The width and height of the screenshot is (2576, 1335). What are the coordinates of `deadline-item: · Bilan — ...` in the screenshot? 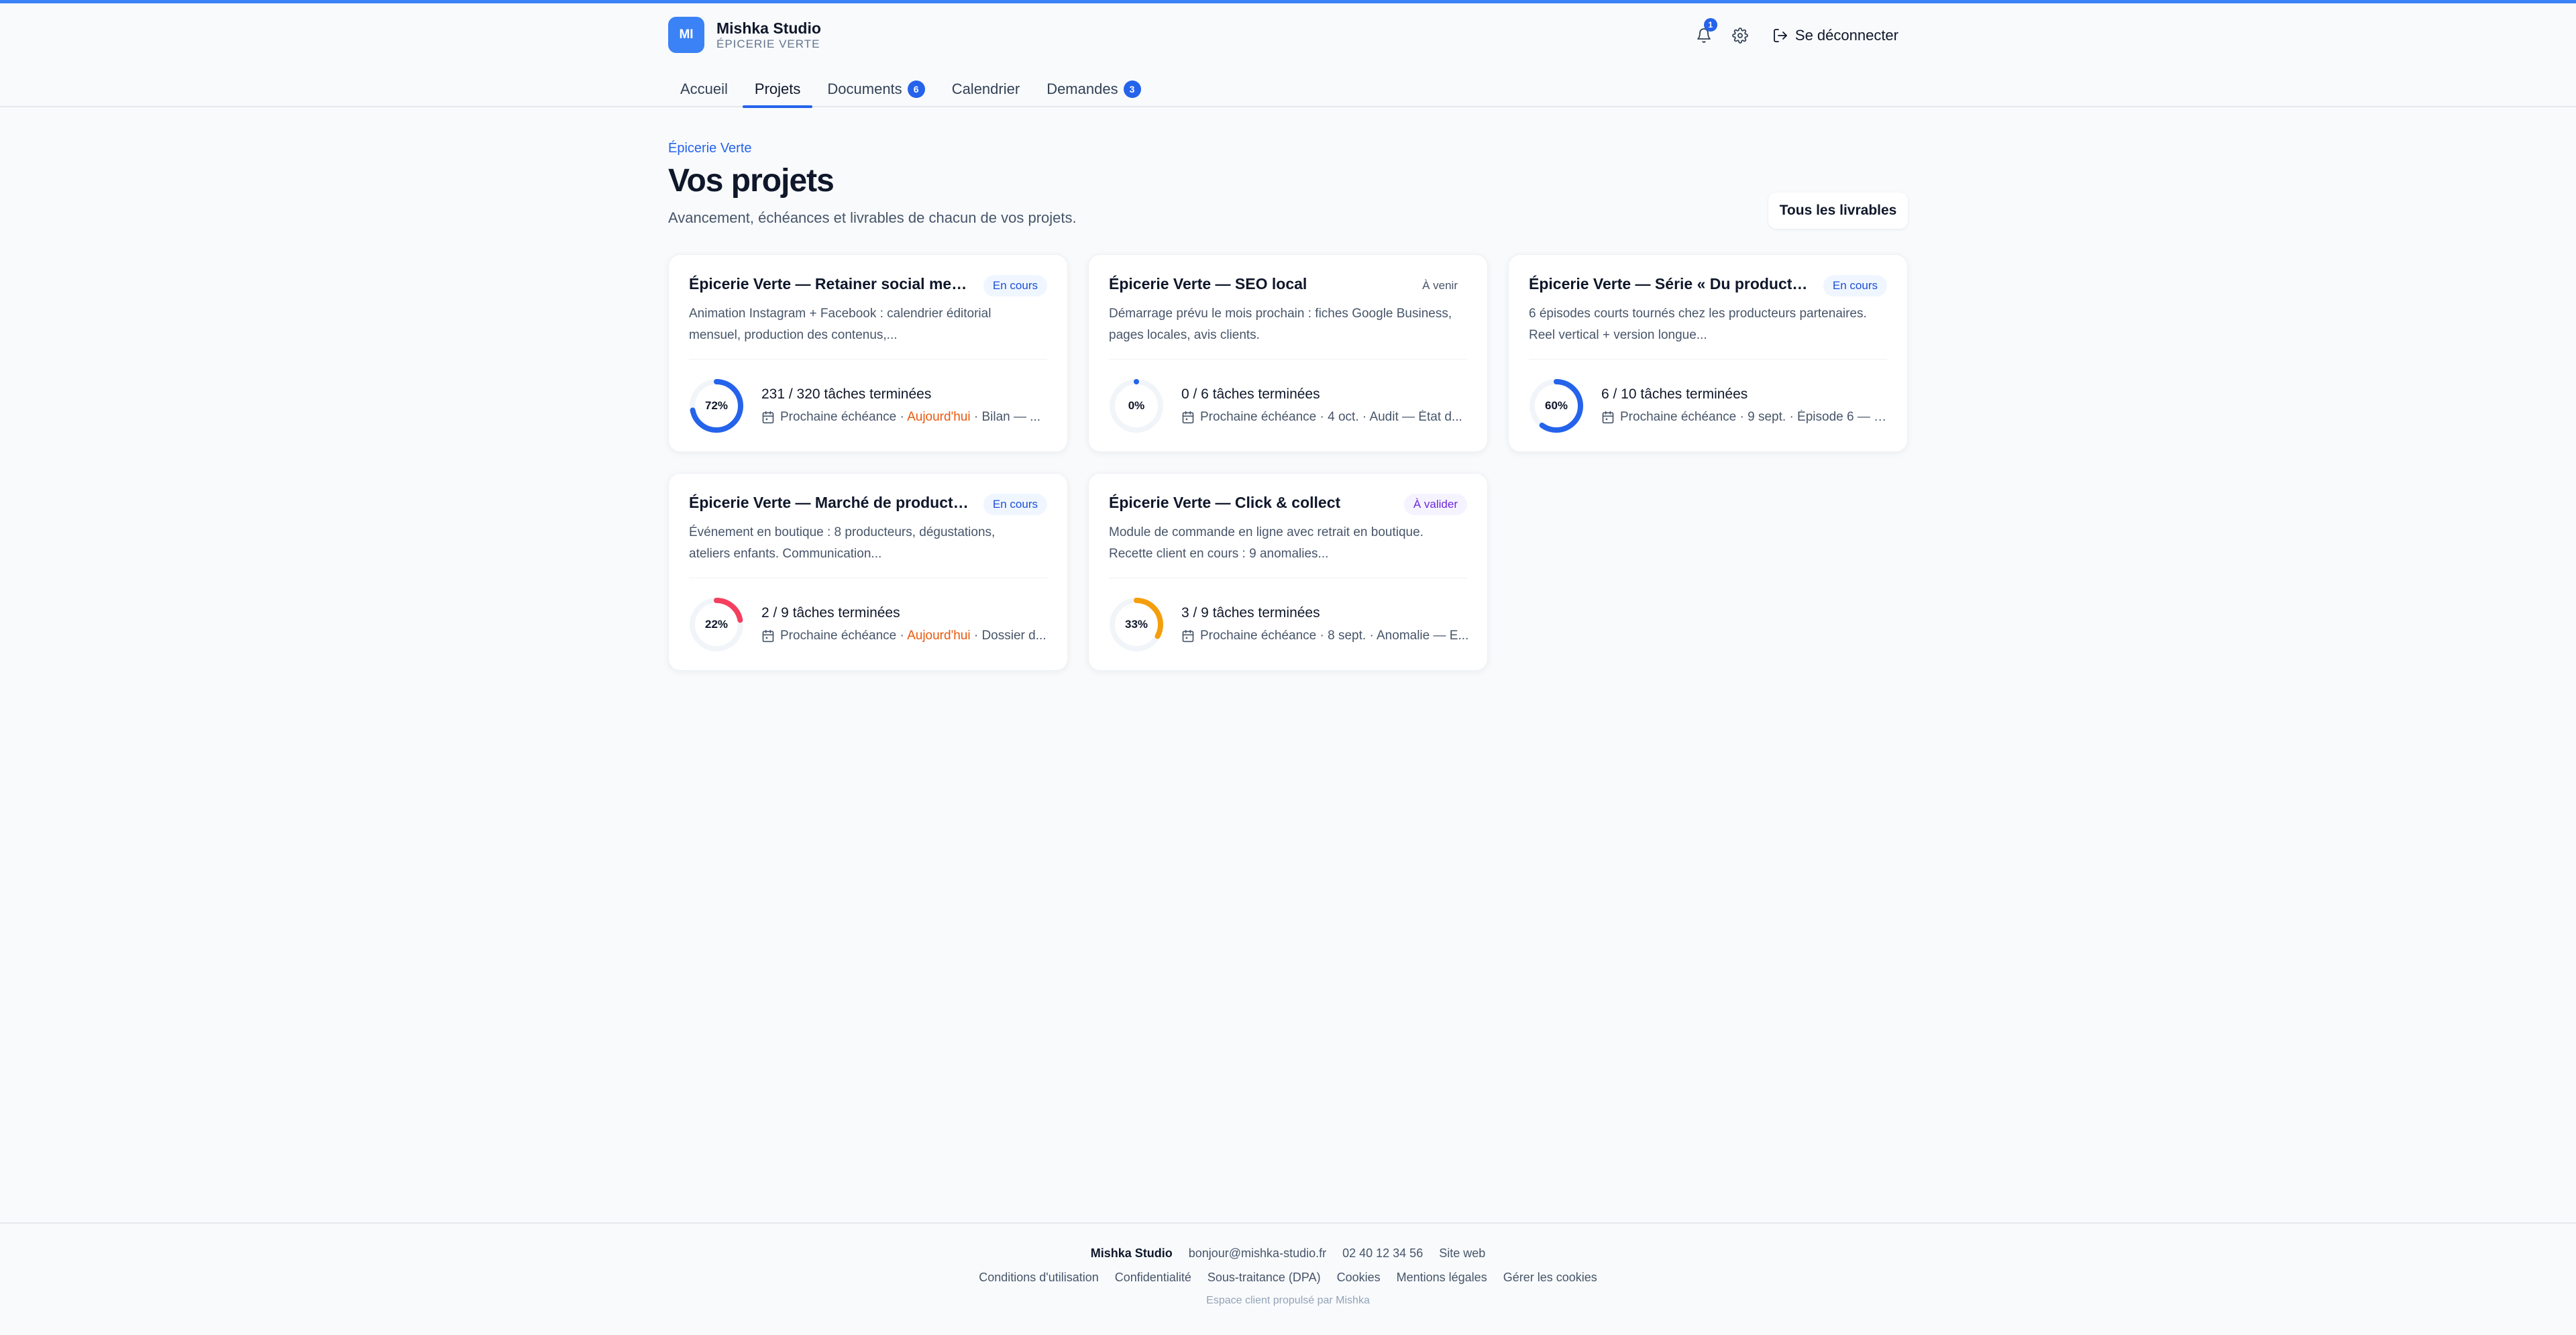 It's located at (1005, 417).